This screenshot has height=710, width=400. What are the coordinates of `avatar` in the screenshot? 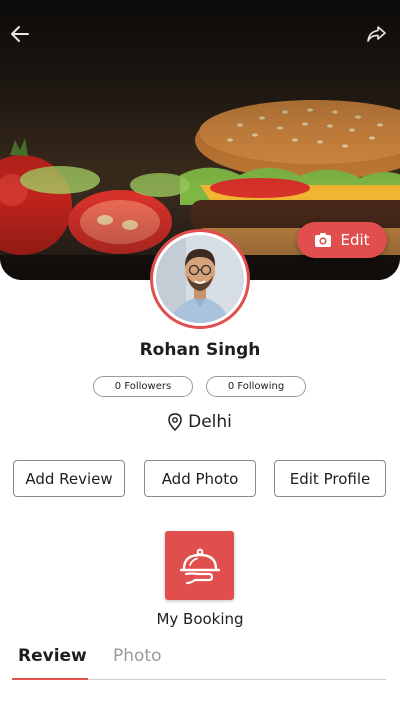 It's located at (200, 279).